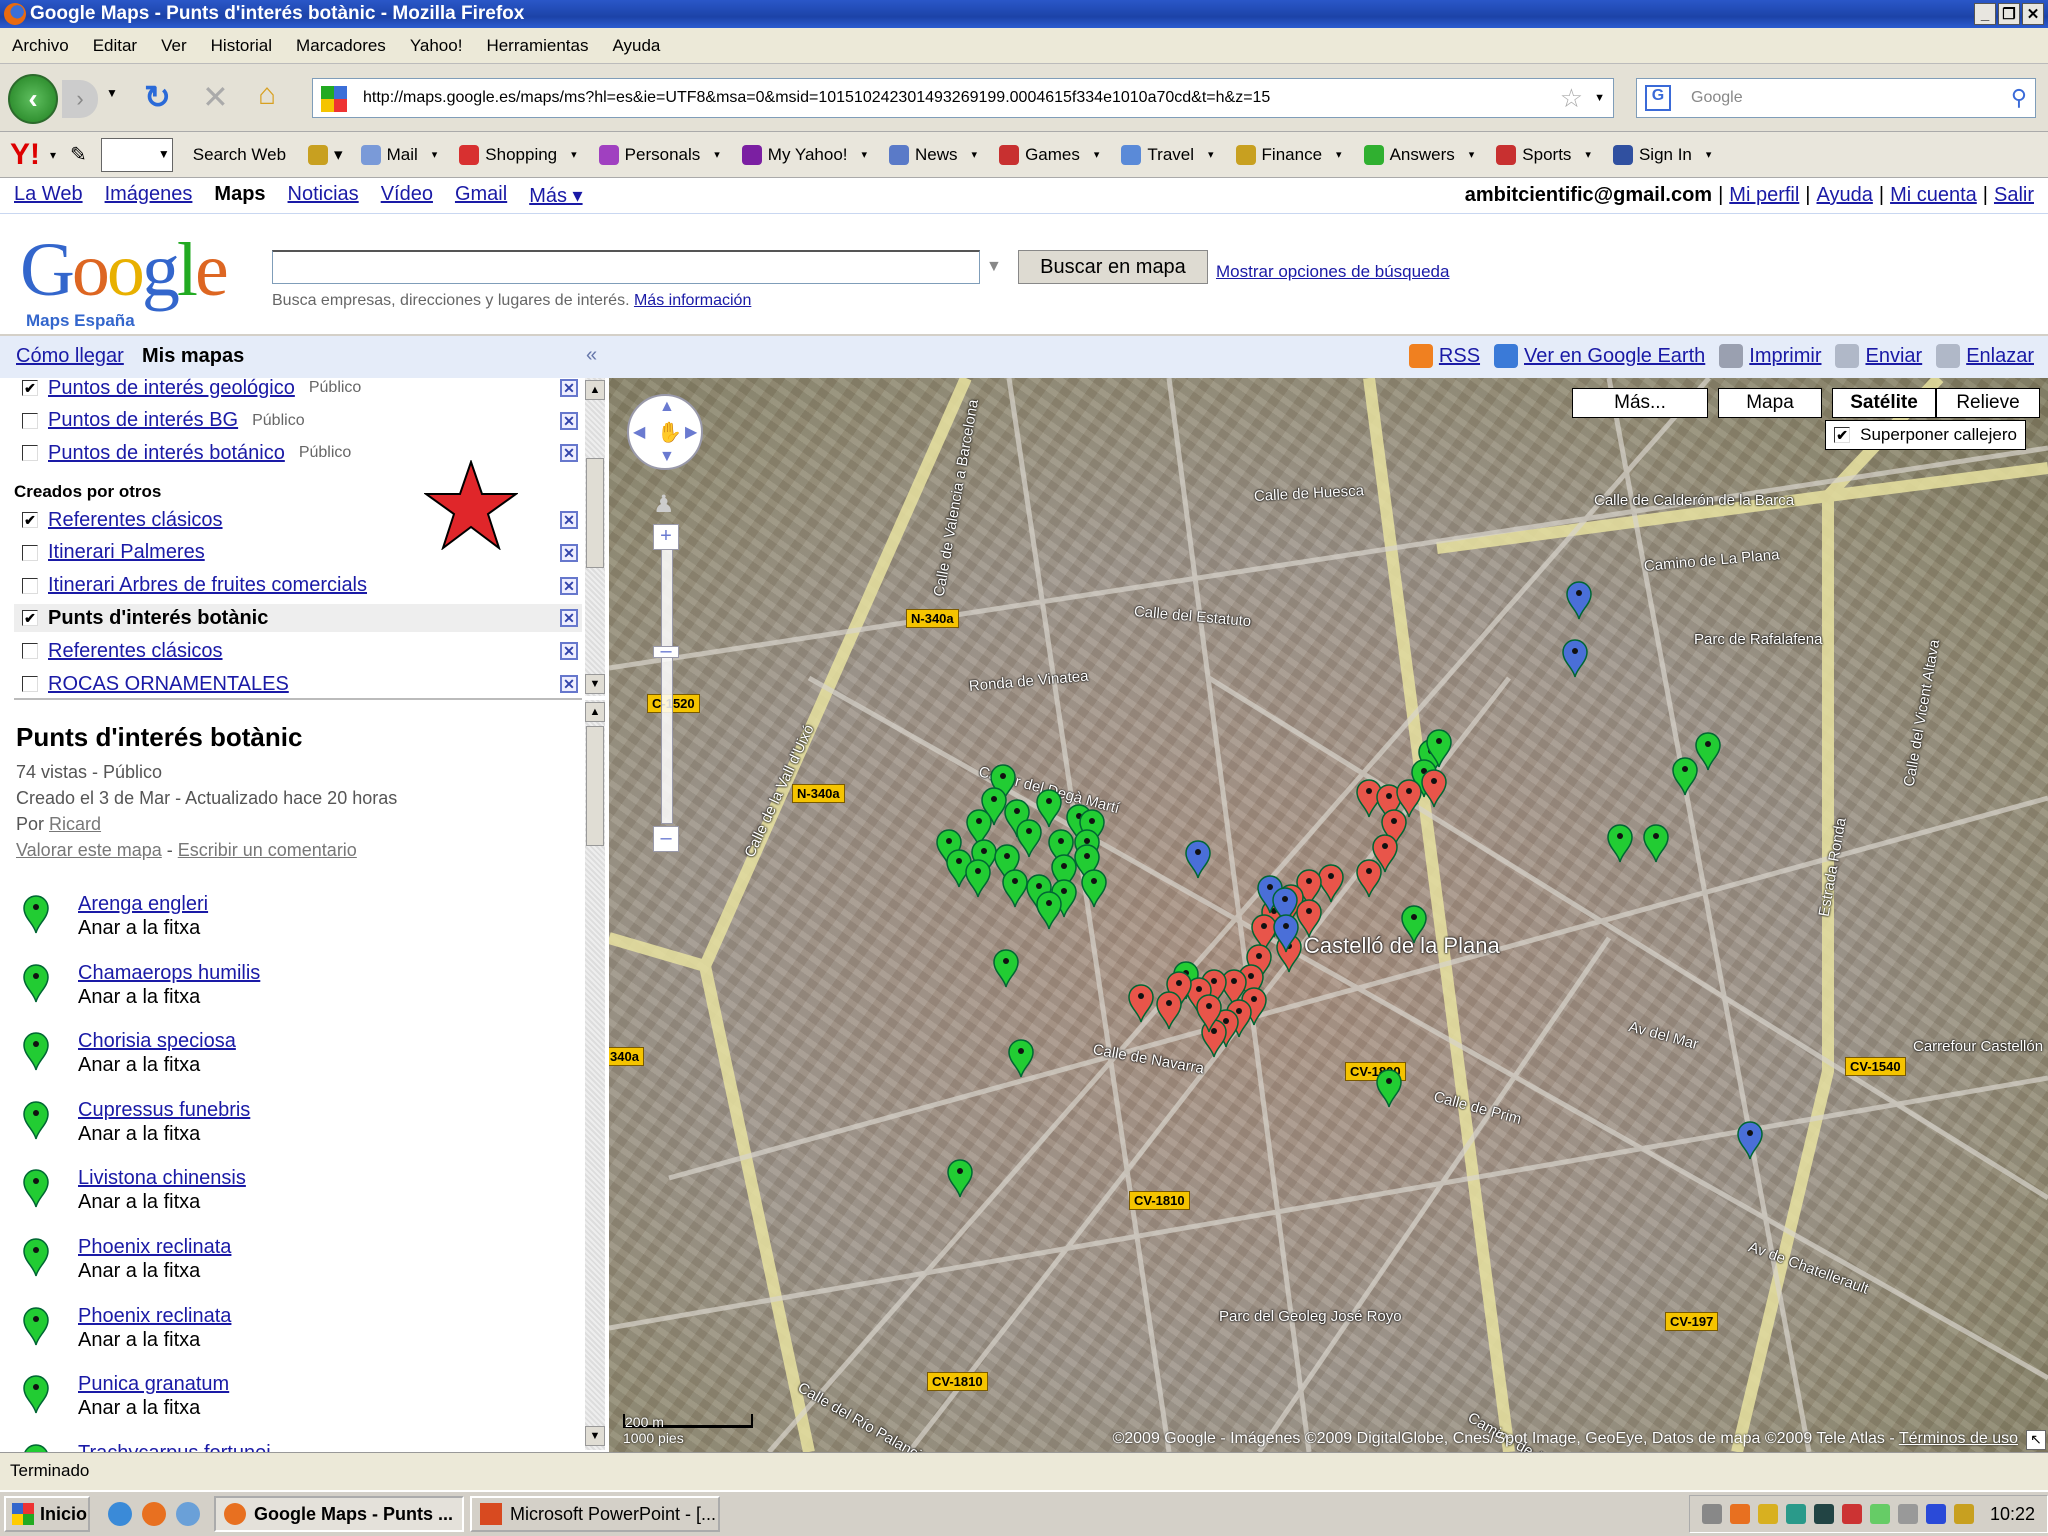 The width and height of the screenshot is (2048, 1536). I want to click on map-search-input, so click(626, 267).